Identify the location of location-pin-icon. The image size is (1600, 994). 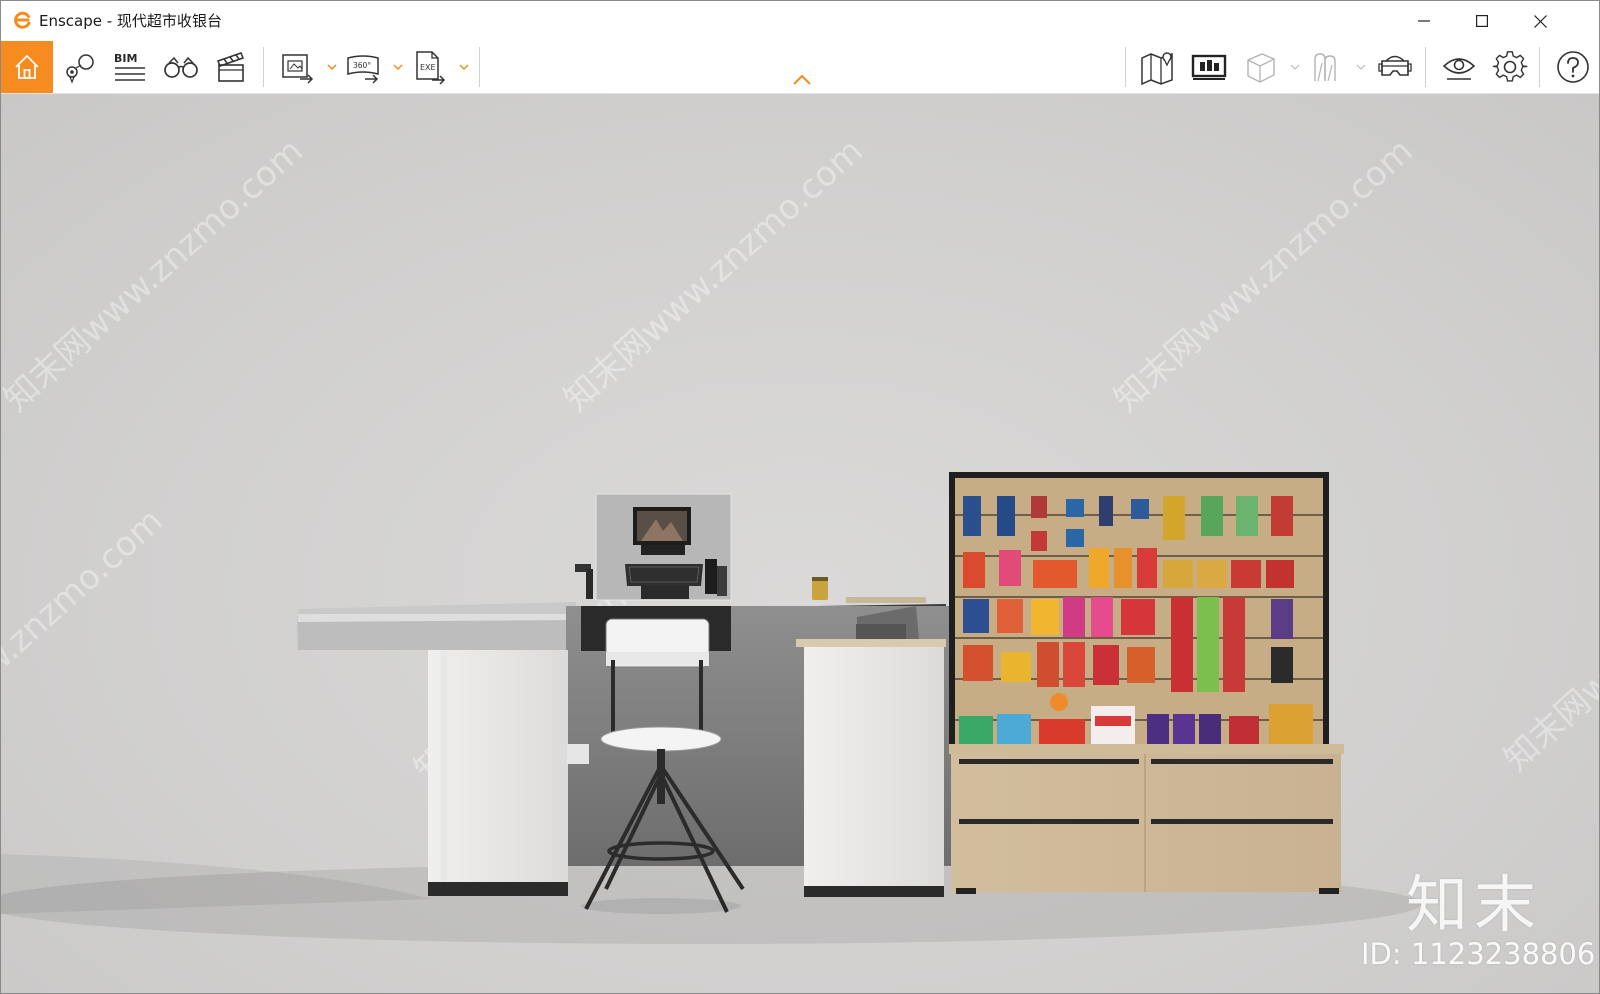
(80, 69).